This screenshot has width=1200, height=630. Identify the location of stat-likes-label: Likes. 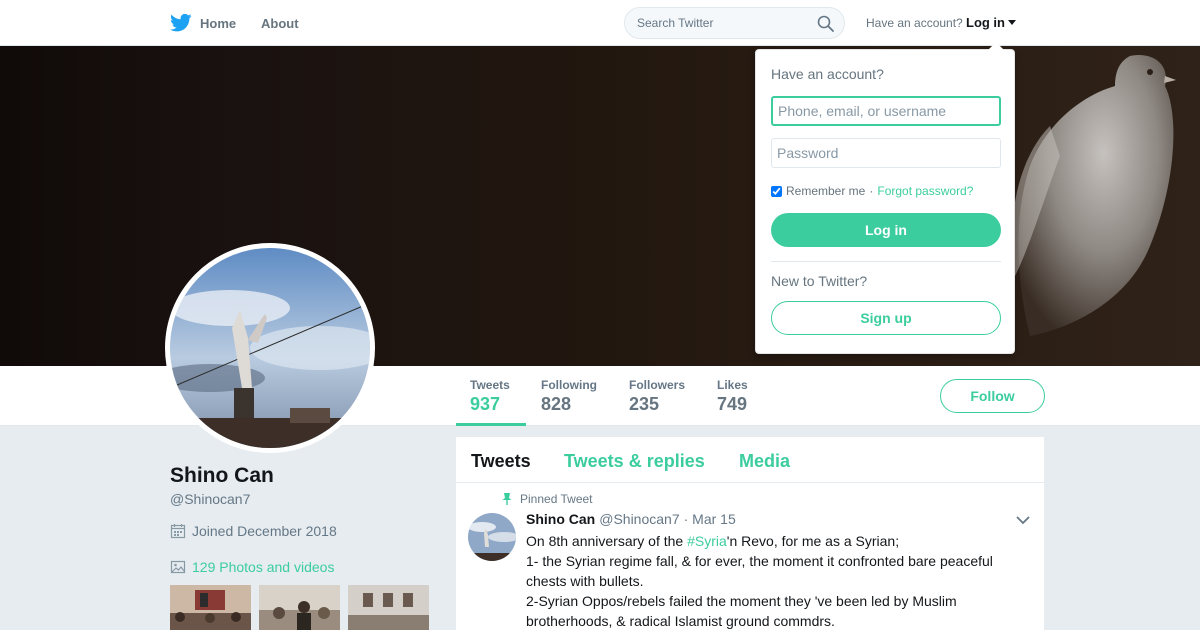
(732, 385).